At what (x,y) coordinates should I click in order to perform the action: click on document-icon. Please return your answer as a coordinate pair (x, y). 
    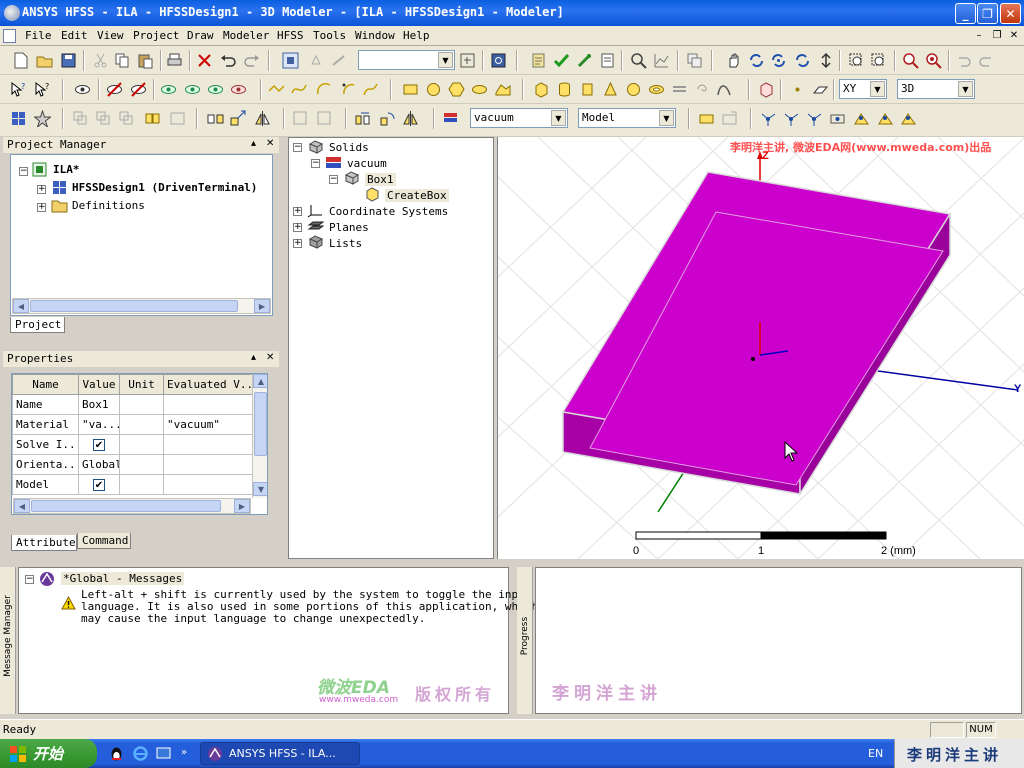
    Looking at the image, I should click on (9, 36).